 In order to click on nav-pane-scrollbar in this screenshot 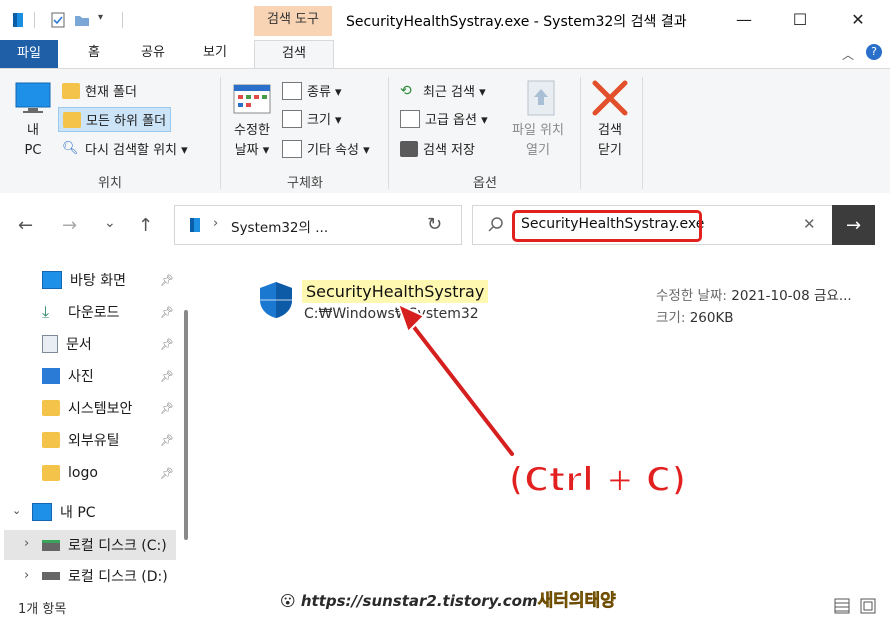, I will do `click(186, 425)`.